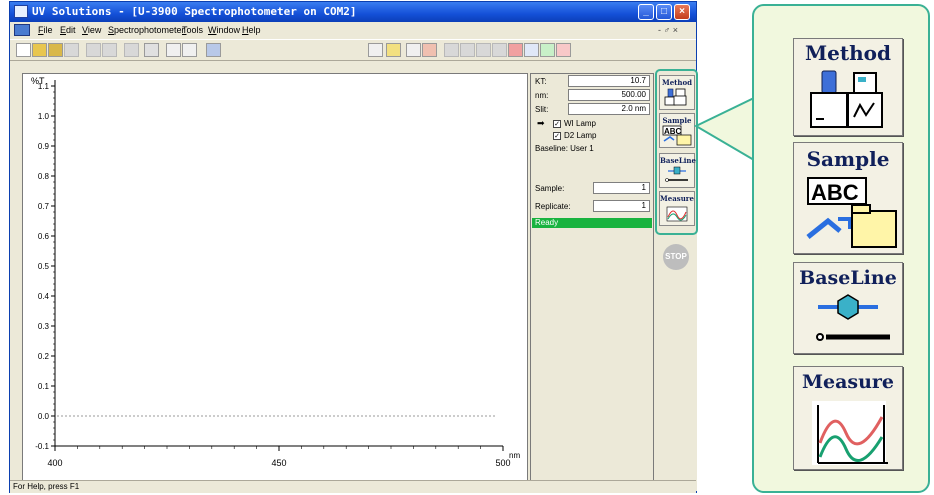 The height and width of the screenshot is (495, 934). I want to click on user-icon, so click(393, 50).